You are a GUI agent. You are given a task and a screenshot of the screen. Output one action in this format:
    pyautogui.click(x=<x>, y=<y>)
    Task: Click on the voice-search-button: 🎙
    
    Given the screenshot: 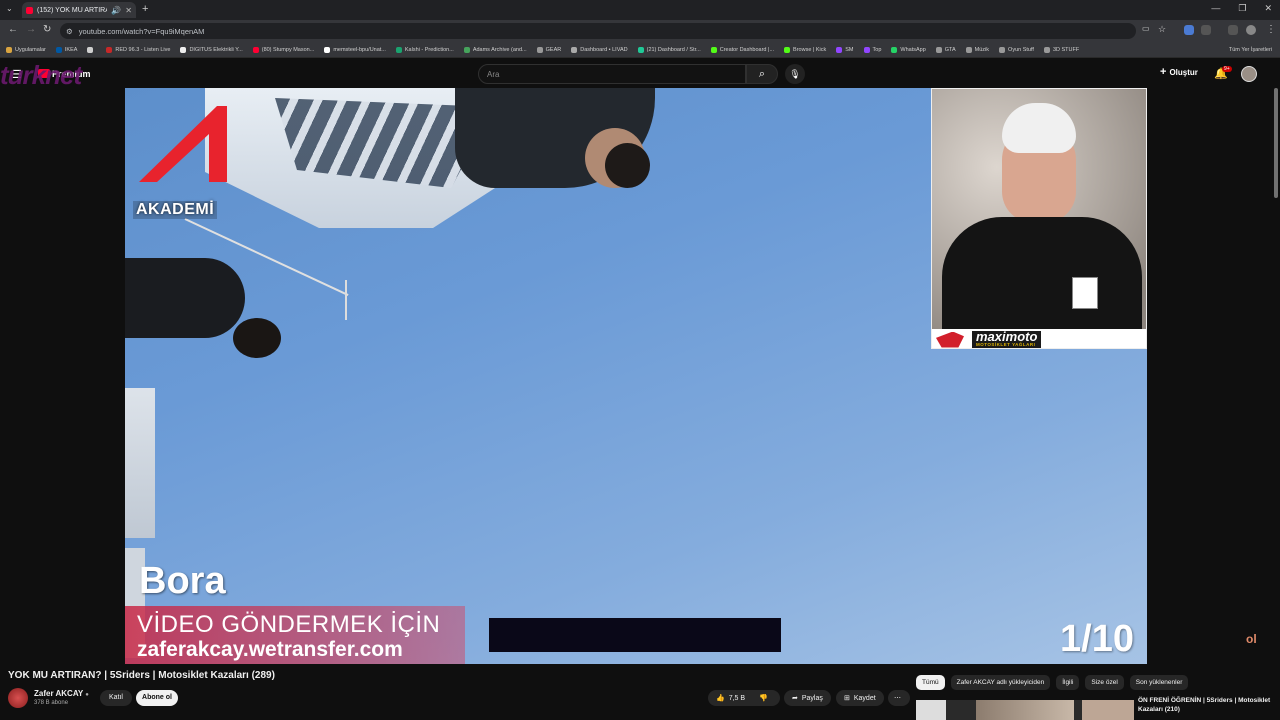 What is the action you would take?
    pyautogui.click(x=795, y=74)
    